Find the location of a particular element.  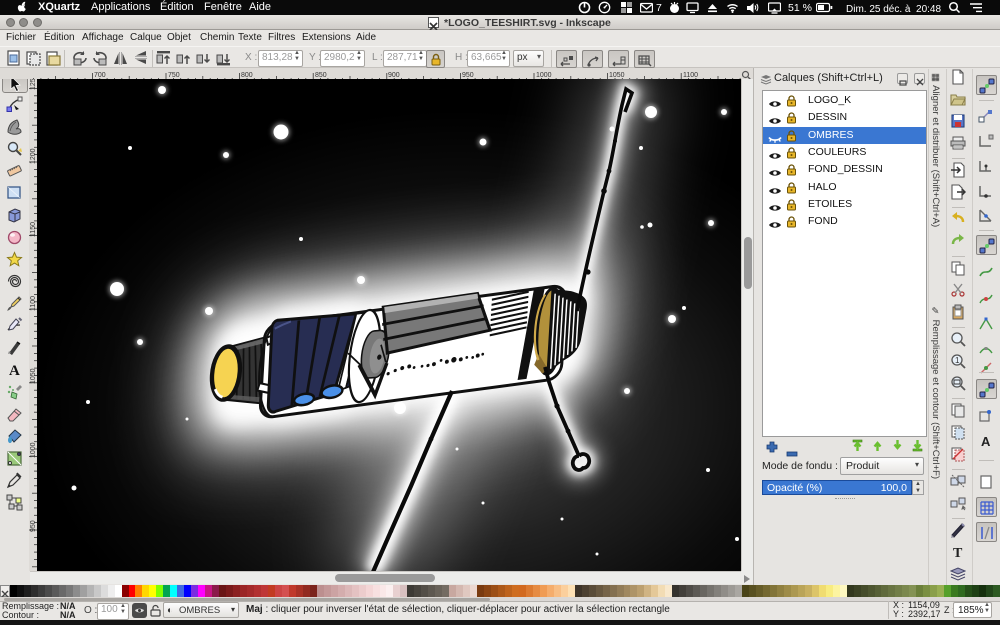

svg-text: 1250 is located at coordinates (33, 84).